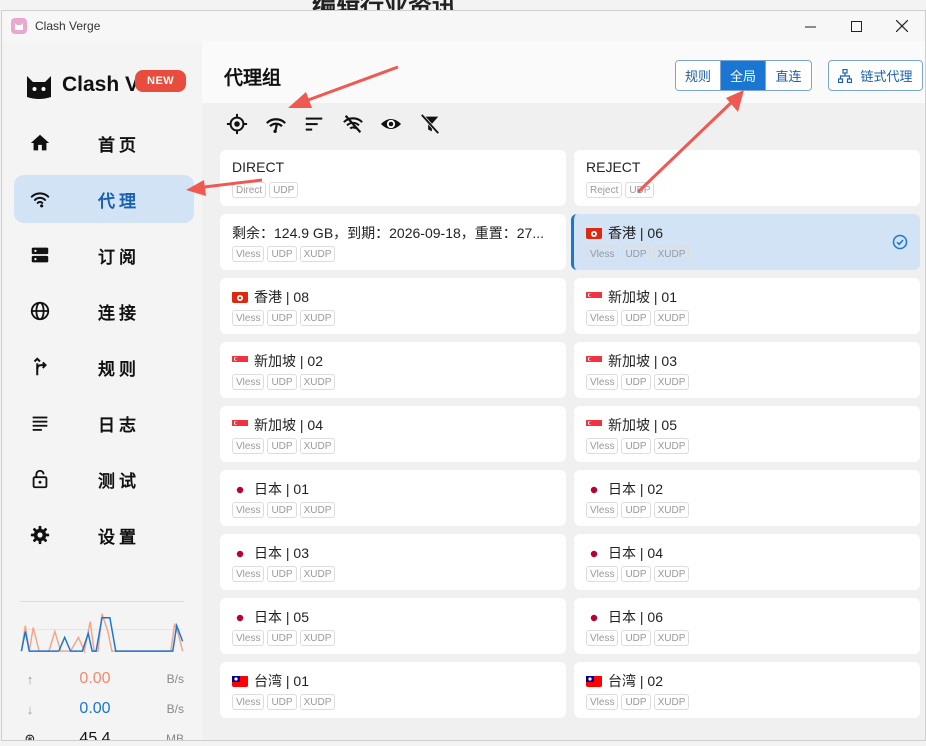  I want to click on proxy-card: 日本 | 05 Vless UDP XUDP, so click(393, 626).